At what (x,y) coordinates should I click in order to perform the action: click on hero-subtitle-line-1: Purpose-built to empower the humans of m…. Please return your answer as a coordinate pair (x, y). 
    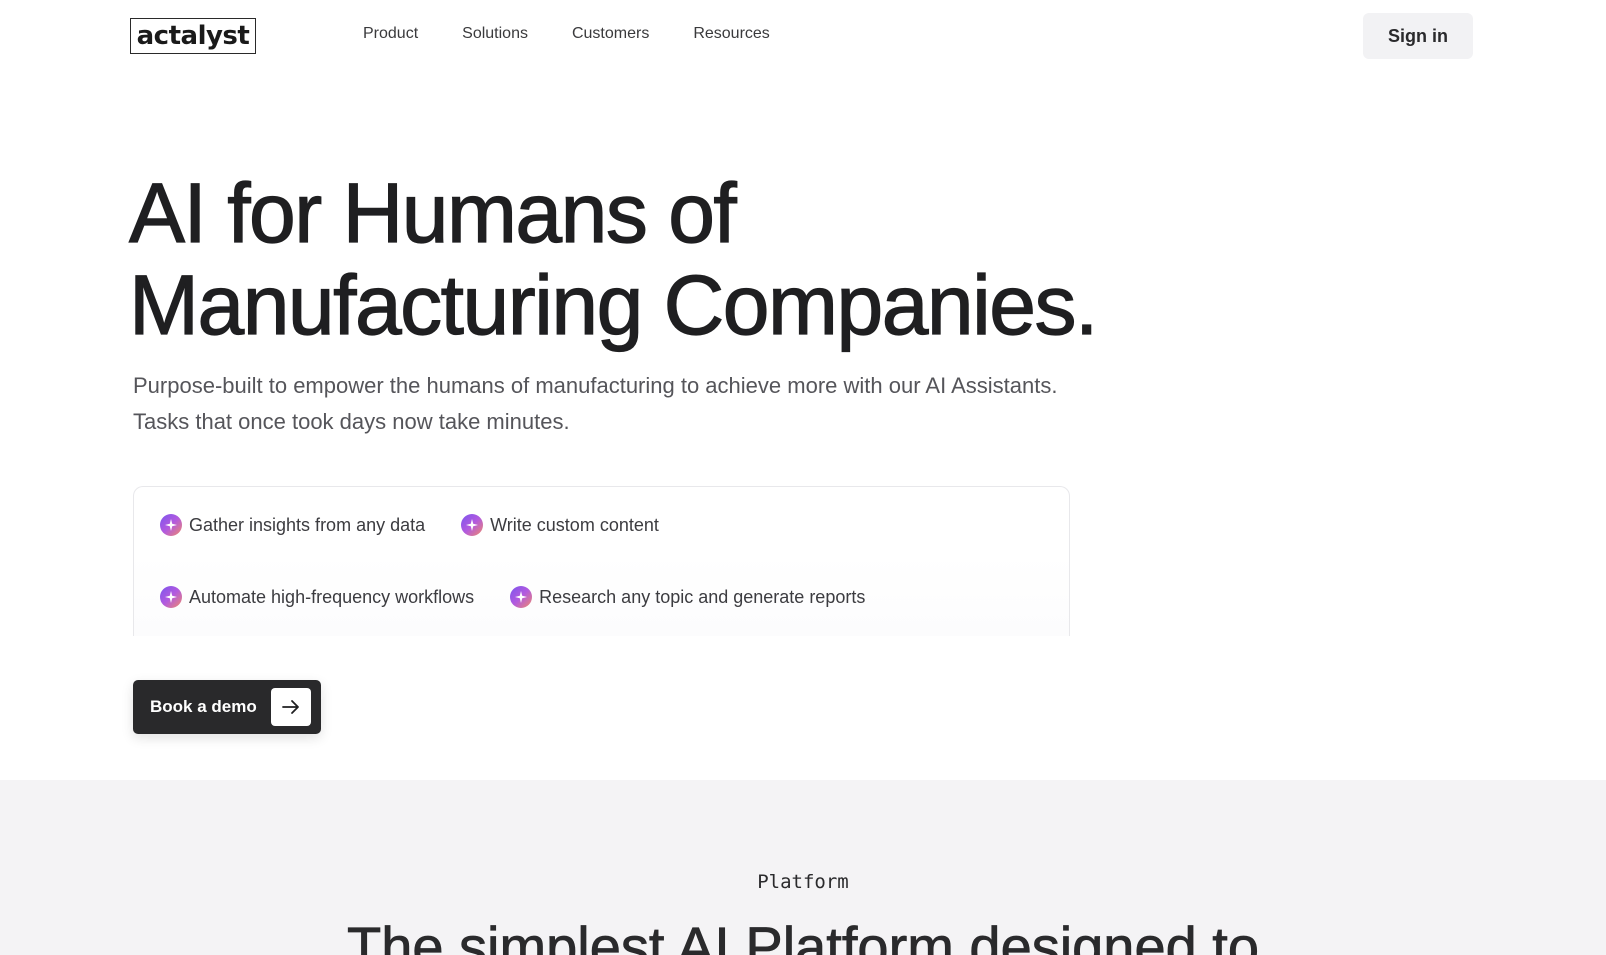
    Looking at the image, I should click on (595, 385).